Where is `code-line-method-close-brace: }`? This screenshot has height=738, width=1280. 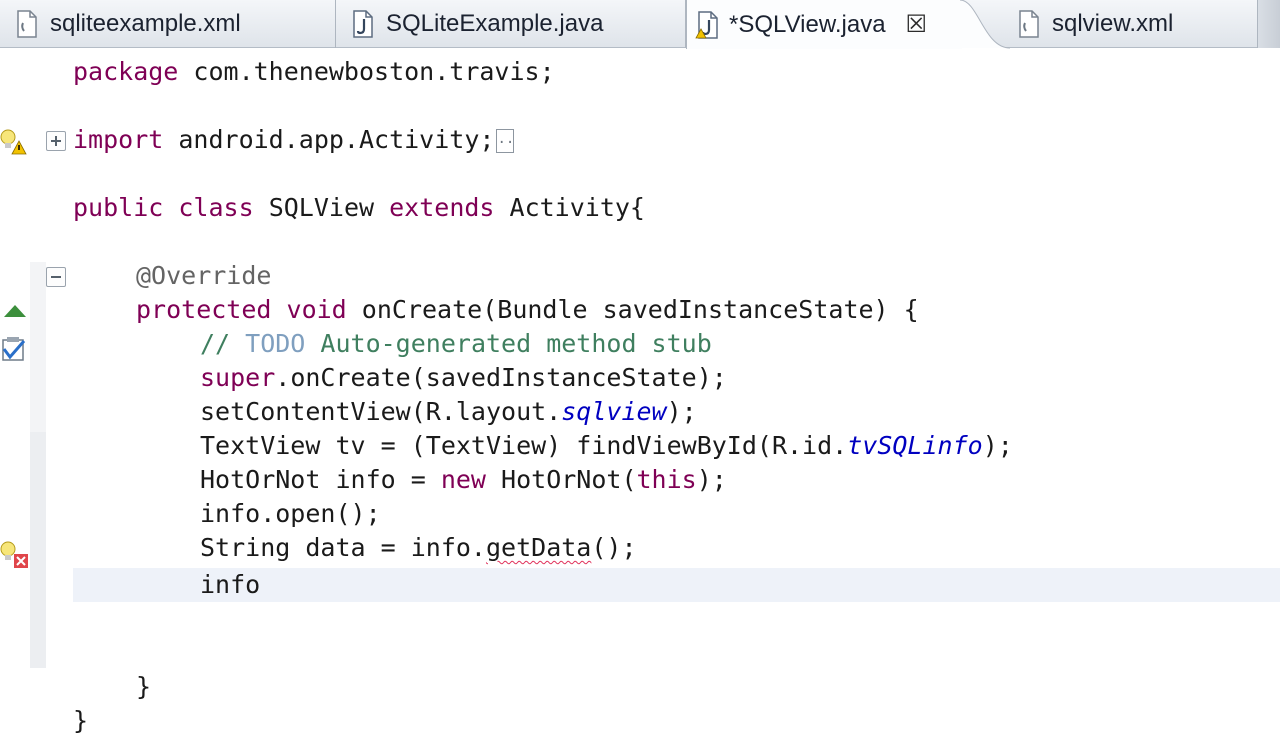 code-line-method-close-brace: } is located at coordinates (144, 686).